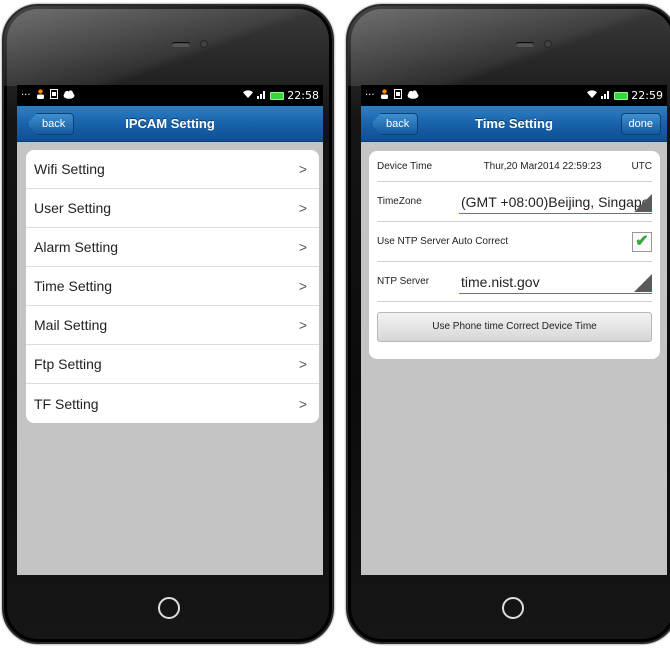  What do you see at coordinates (71, 325) in the screenshot?
I see `menu-item-label: Mail Setting` at bounding box center [71, 325].